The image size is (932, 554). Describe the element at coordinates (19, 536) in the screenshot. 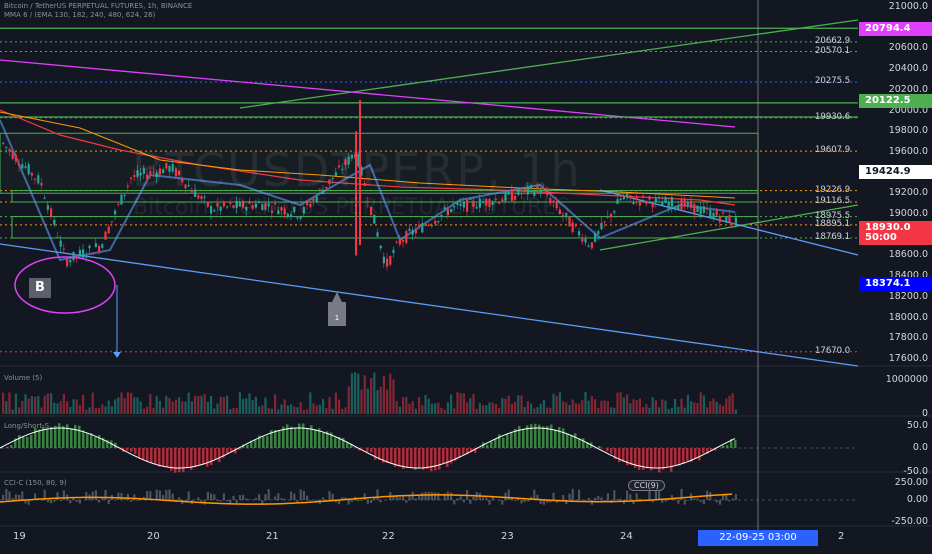

I see `time-axis-day: 19` at that location.